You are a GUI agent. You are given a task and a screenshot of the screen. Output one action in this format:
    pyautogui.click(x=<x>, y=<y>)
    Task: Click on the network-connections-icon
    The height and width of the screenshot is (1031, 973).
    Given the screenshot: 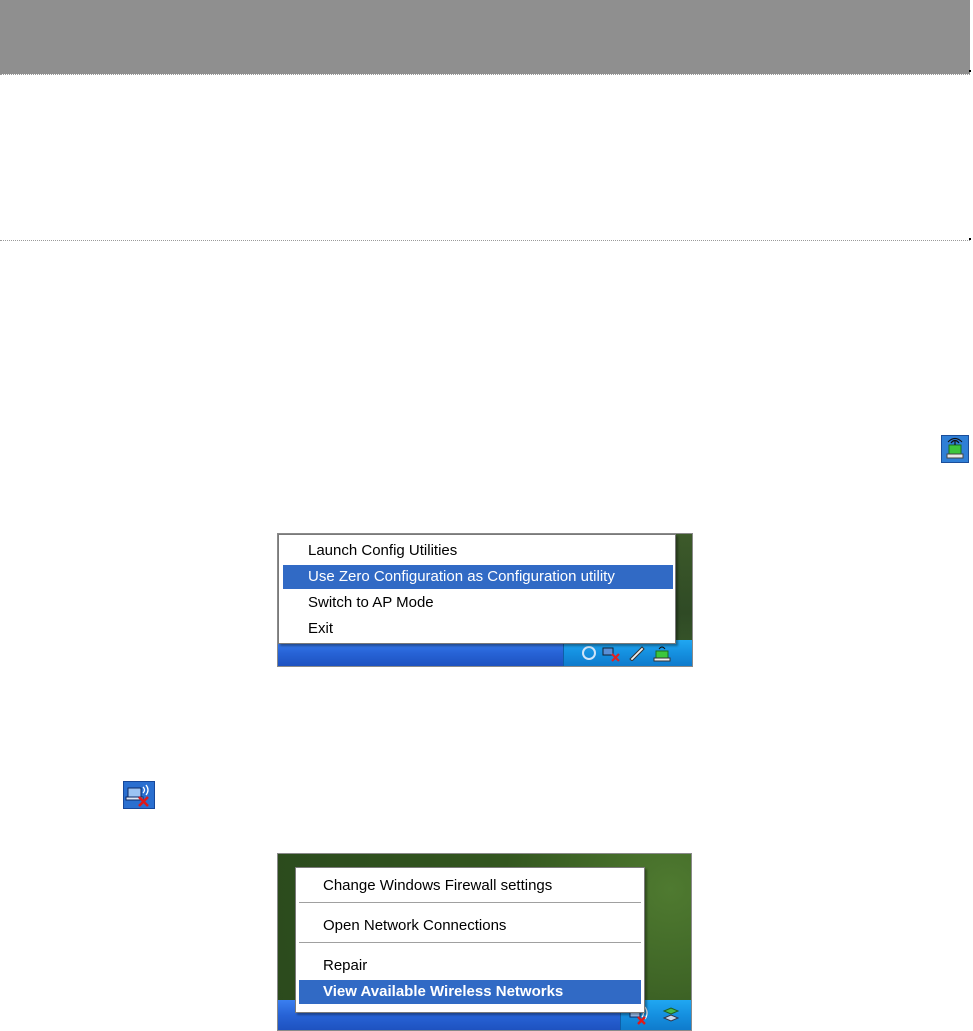 What is the action you would take?
    pyautogui.click(x=671, y=1014)
    